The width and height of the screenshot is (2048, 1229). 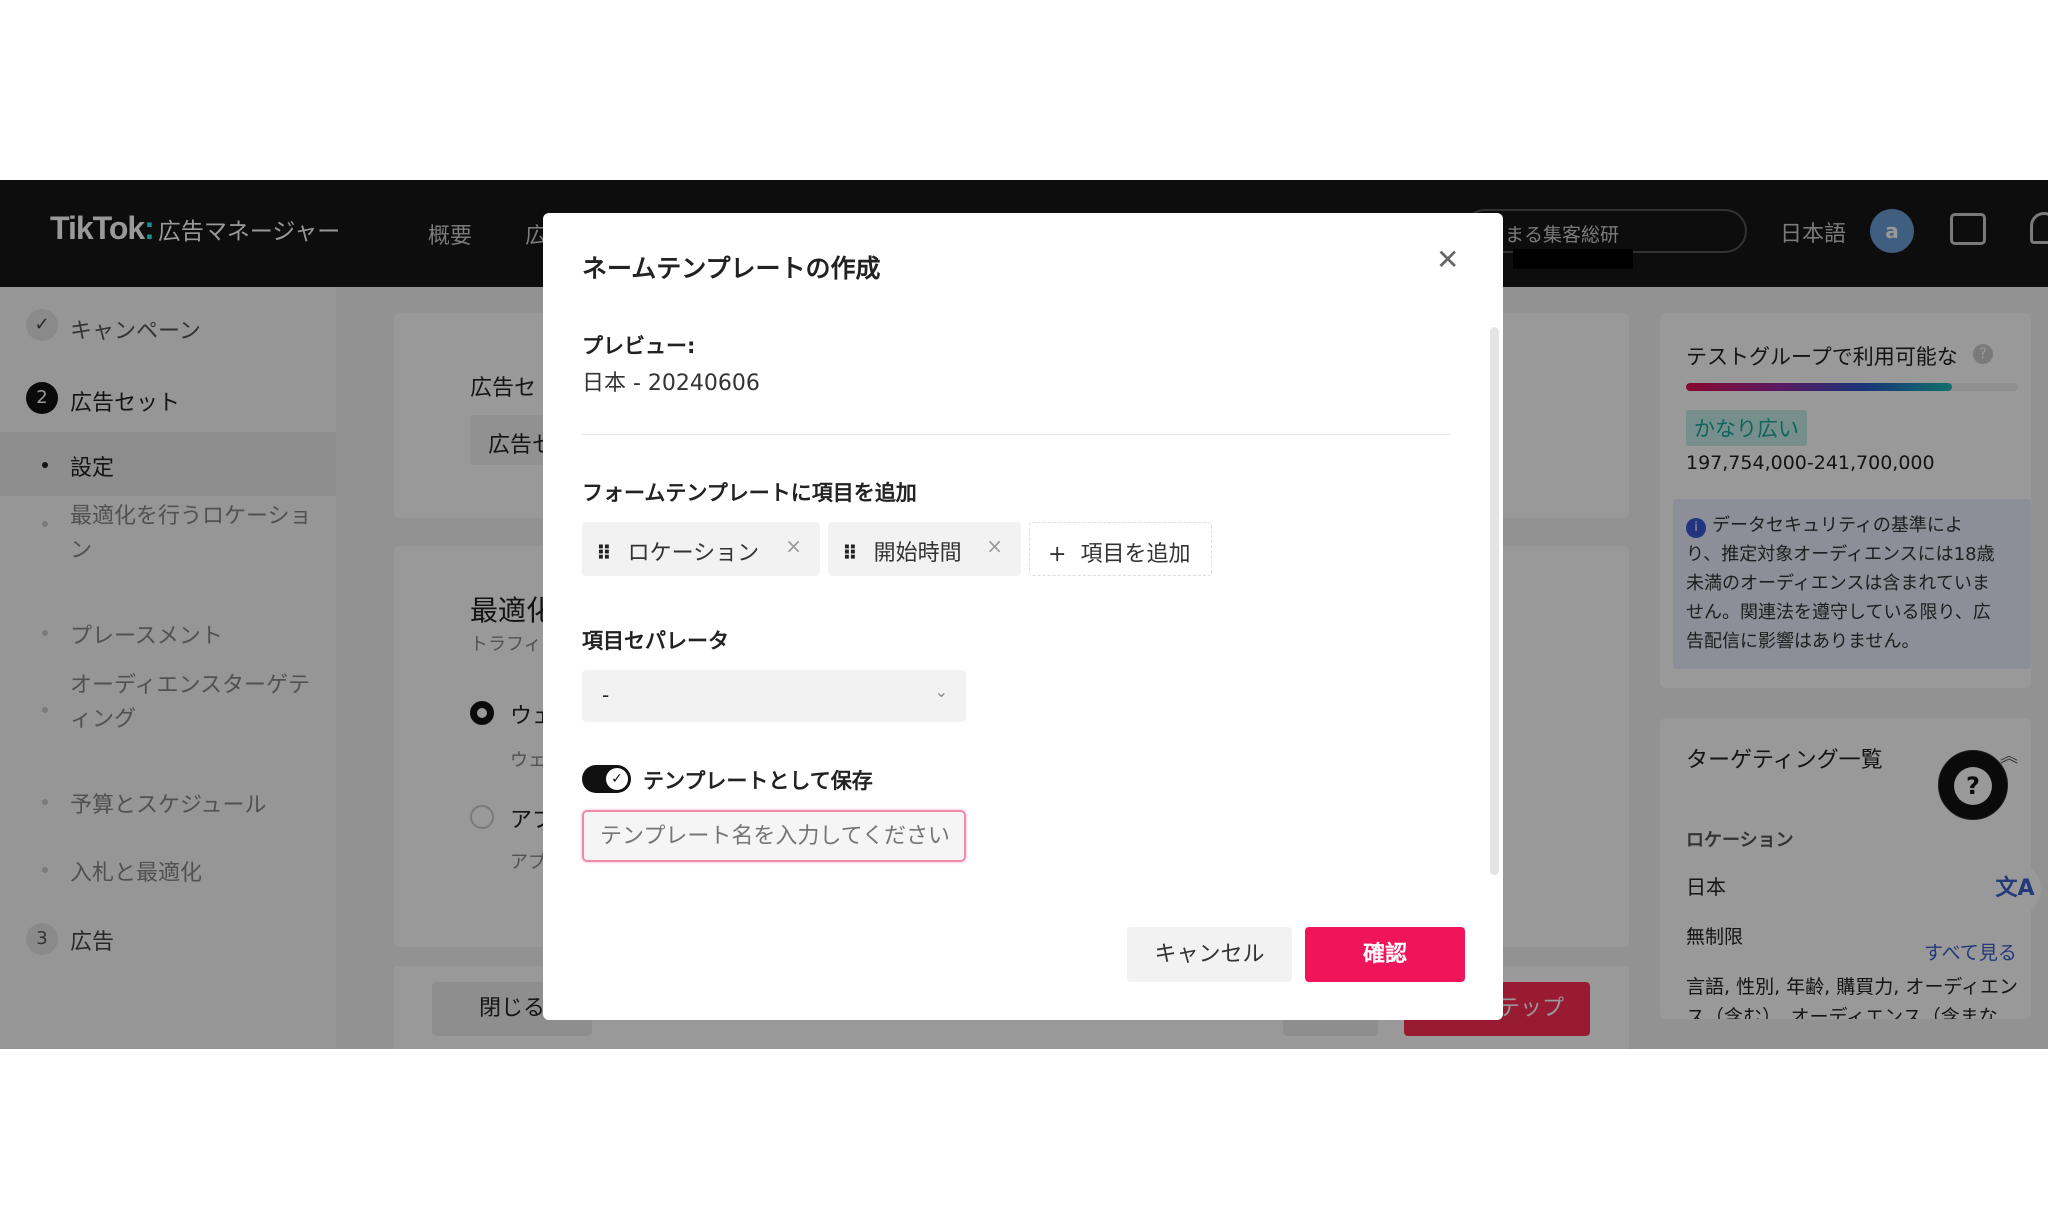 I want to click on preview-value: 日本 - 20240606, so click(x=671, y=383).